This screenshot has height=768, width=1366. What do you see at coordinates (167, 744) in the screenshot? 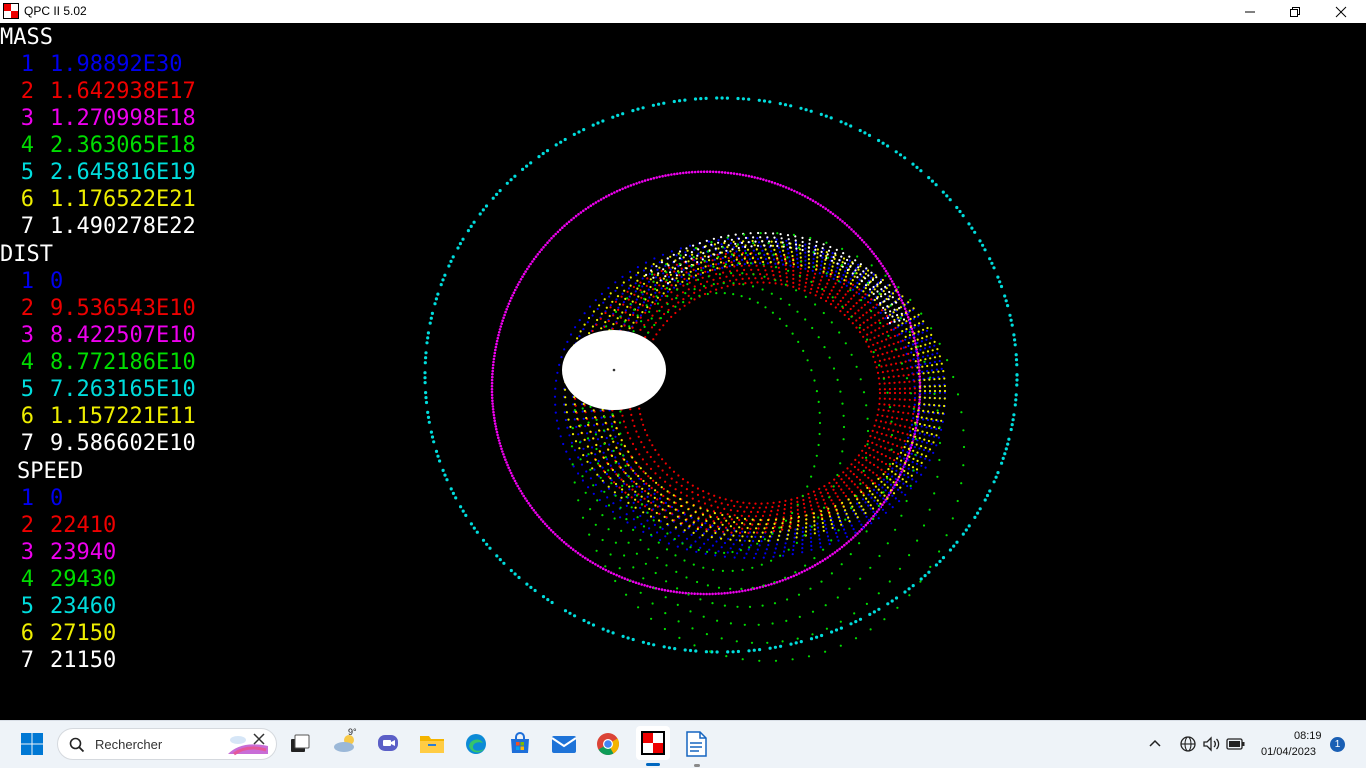
I see `search-box: Rechercher` at bounding box center [167, 744].